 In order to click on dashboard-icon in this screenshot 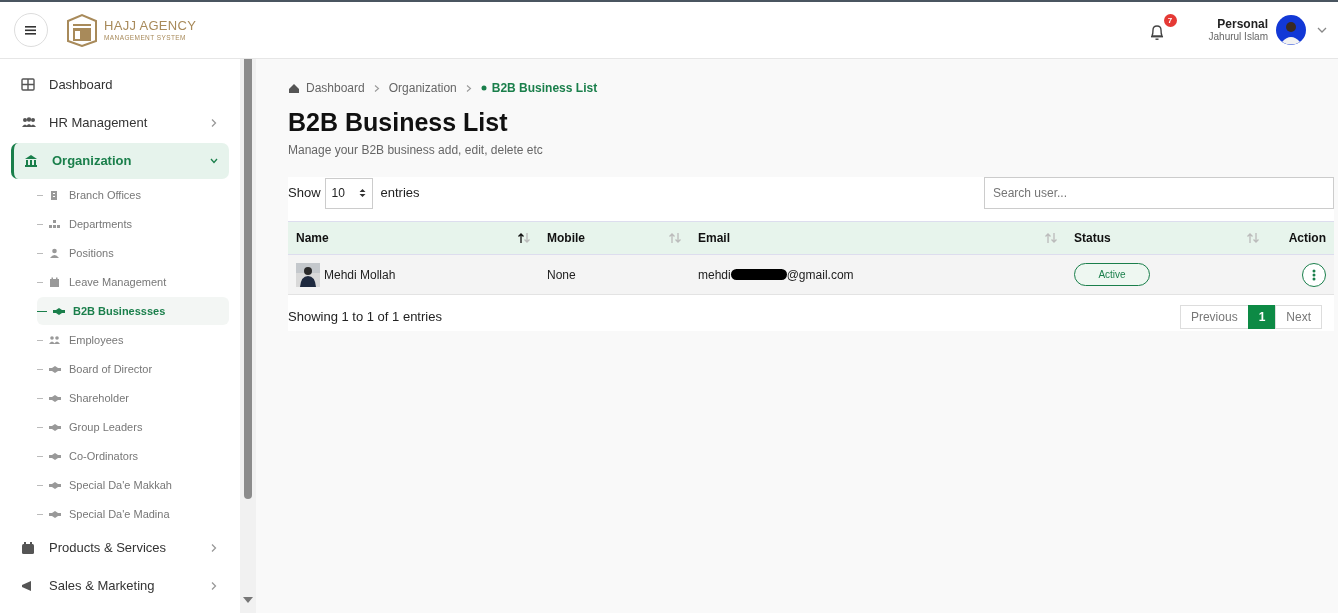, I will do `click(29, 85)`.